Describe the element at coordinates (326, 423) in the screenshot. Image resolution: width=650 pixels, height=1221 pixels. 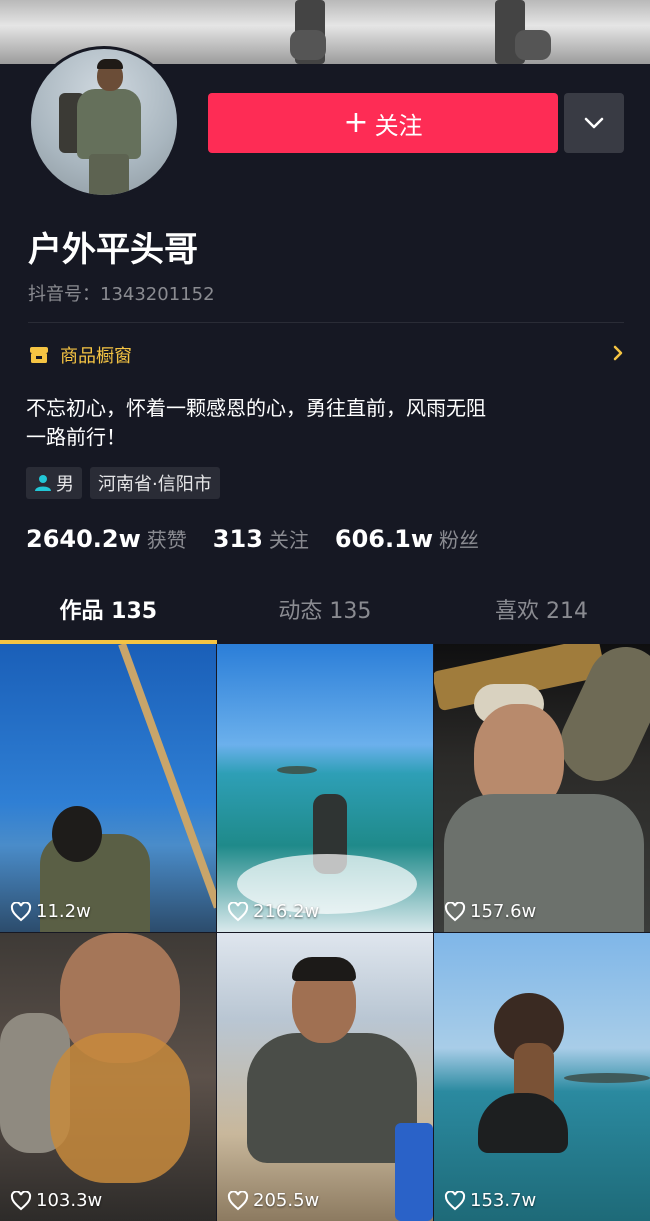
I see `bio: 不忘初心，怀着一颗感恩的心，勇往直前，风雨无阻 一路前行！` at that location.